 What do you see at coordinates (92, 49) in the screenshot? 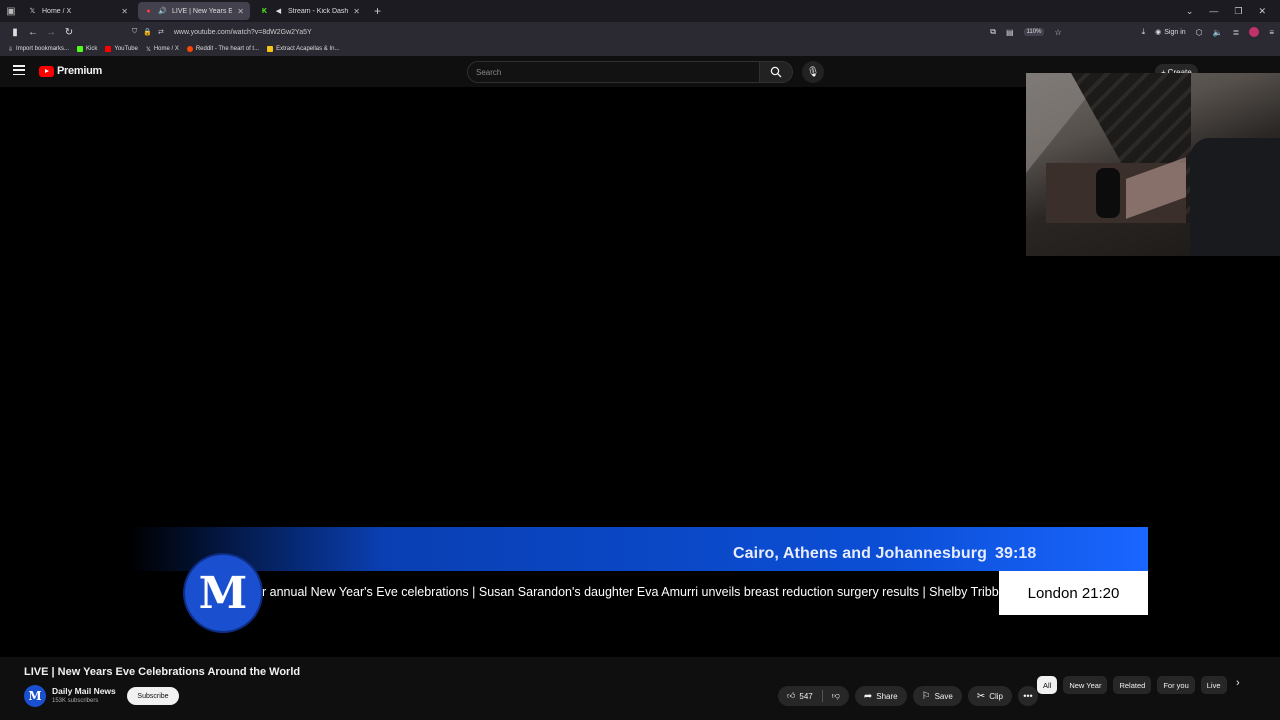
I see `bookmark-label: Kick` at bounding box center [92, 49].